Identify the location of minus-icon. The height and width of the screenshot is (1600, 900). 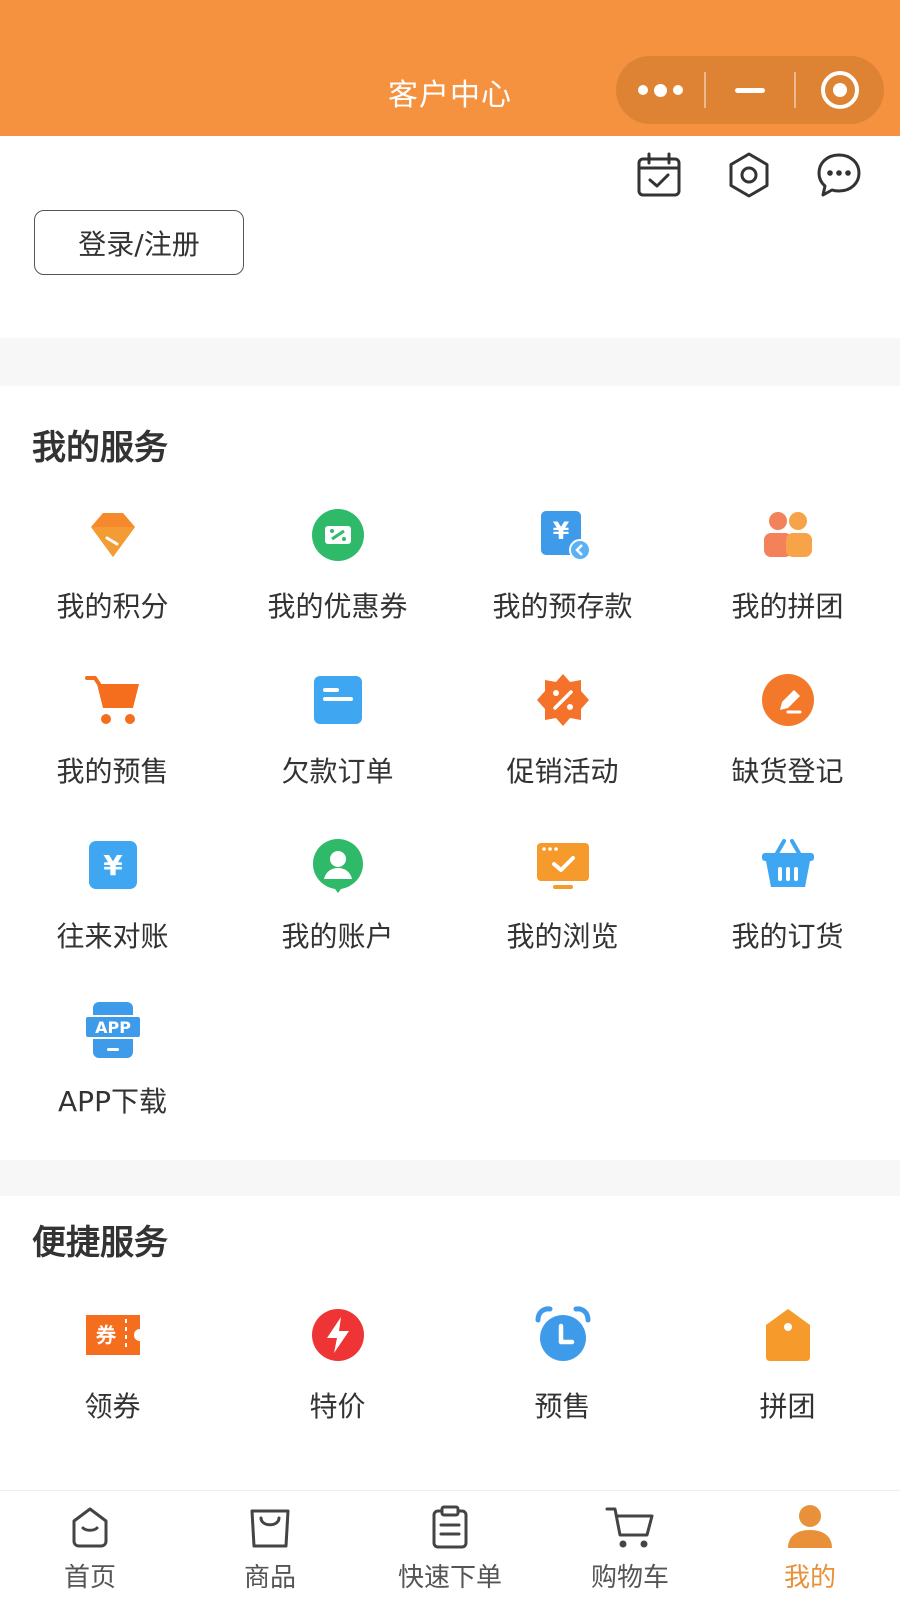
(750, 90).